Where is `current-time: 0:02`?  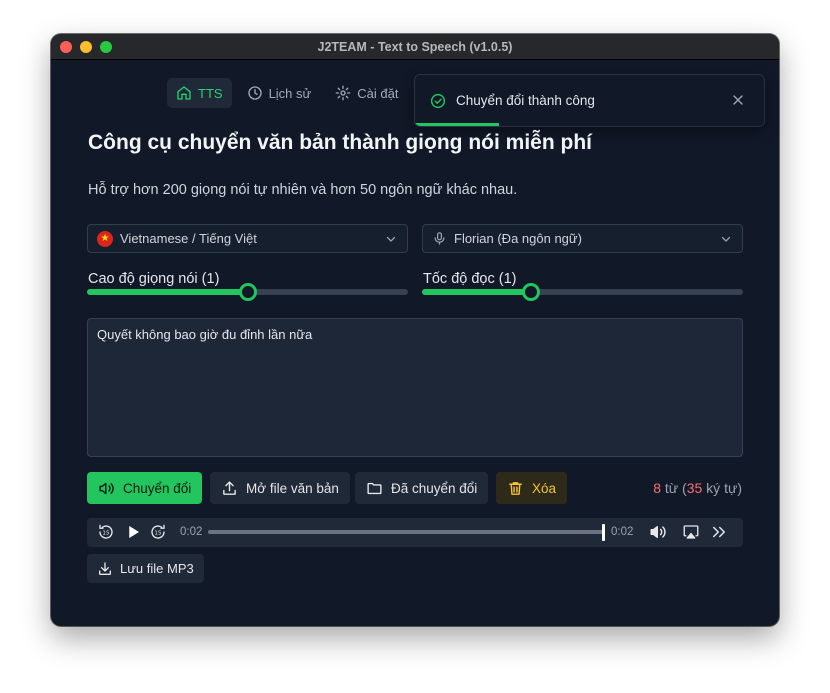
current-time: 0:02 is located at coordinates (191, 532).